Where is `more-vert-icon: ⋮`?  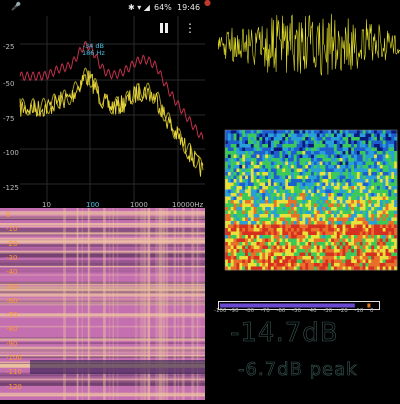 more-vert-icon: ⋮ is located at coordinates (190, 28).